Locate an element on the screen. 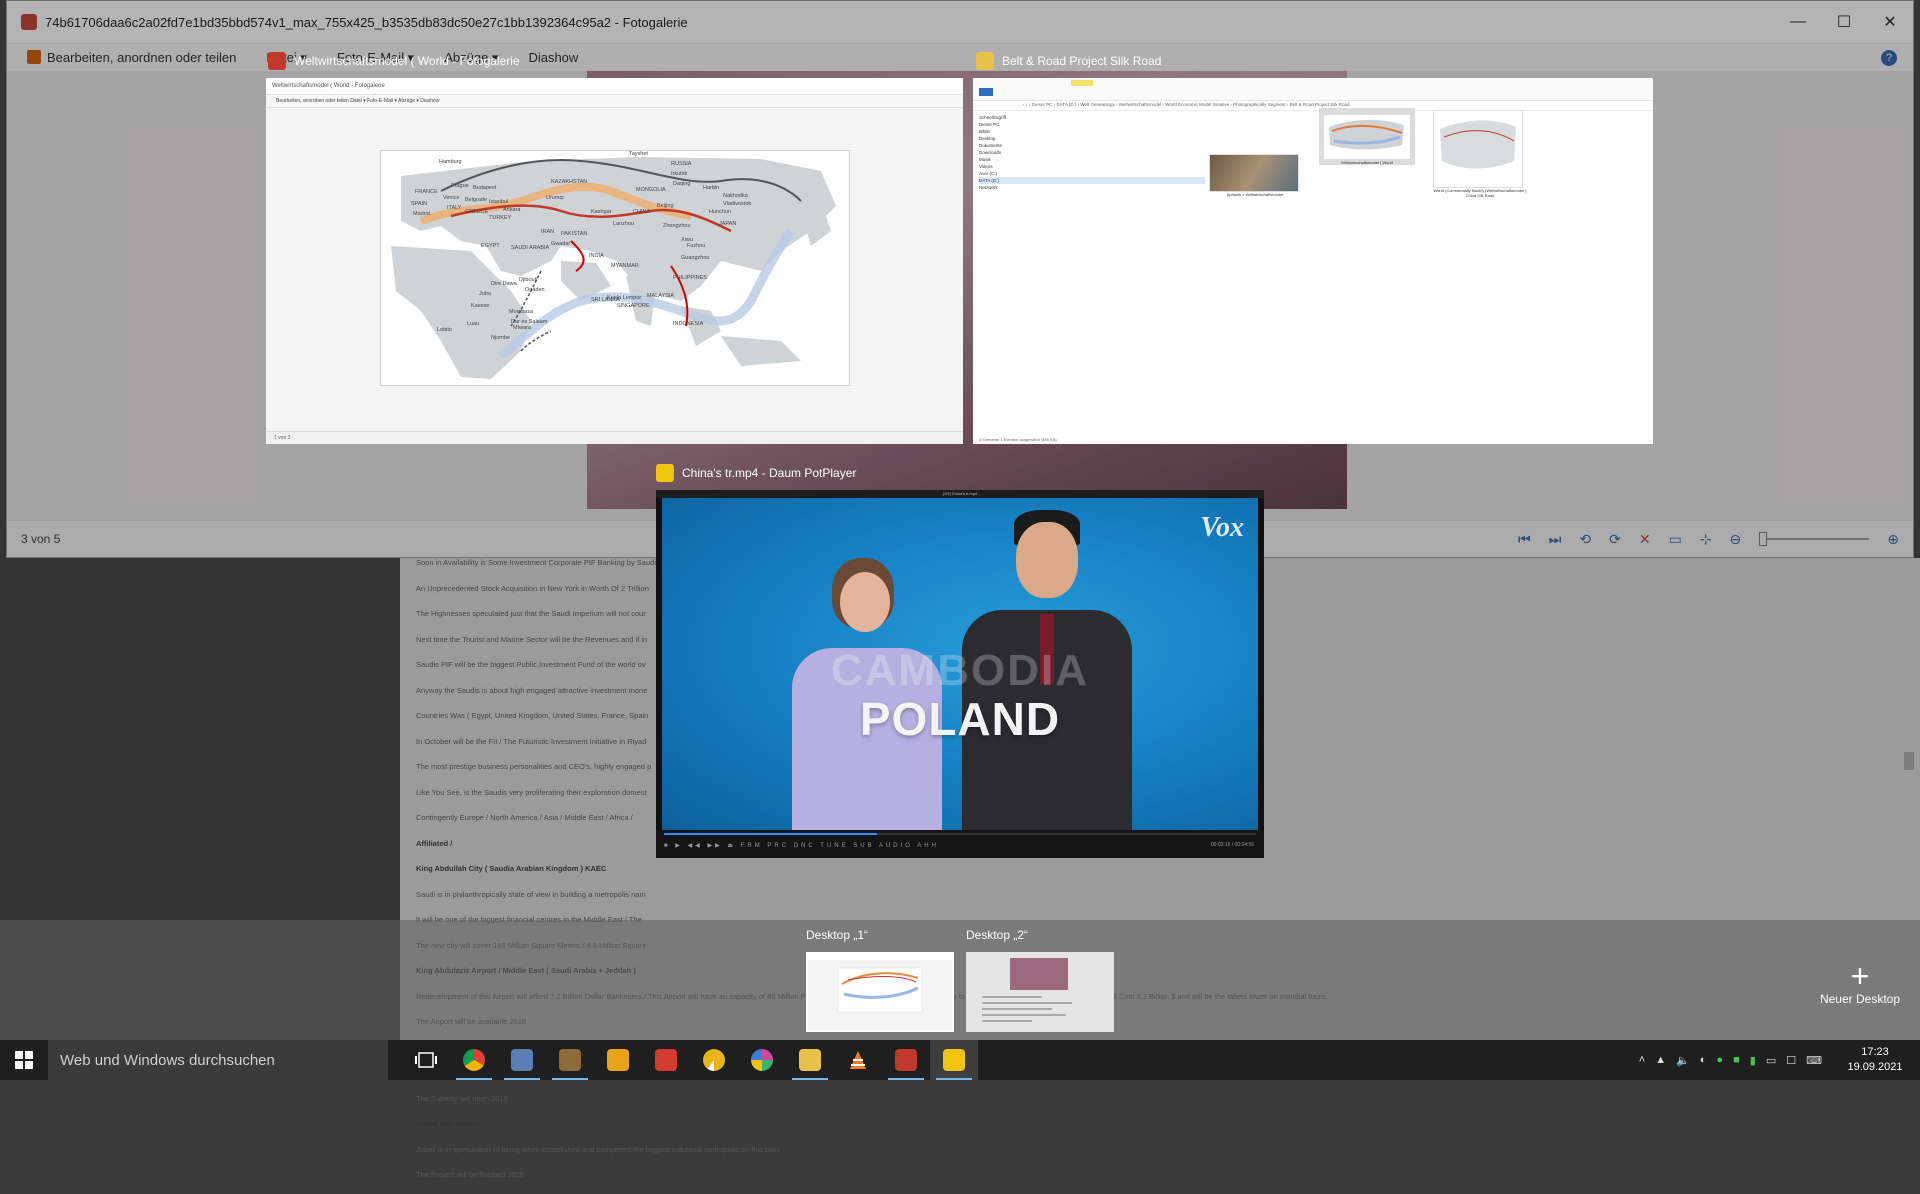  desktop-1-label: Desktop „1“ is located at coordinates (837, 935).